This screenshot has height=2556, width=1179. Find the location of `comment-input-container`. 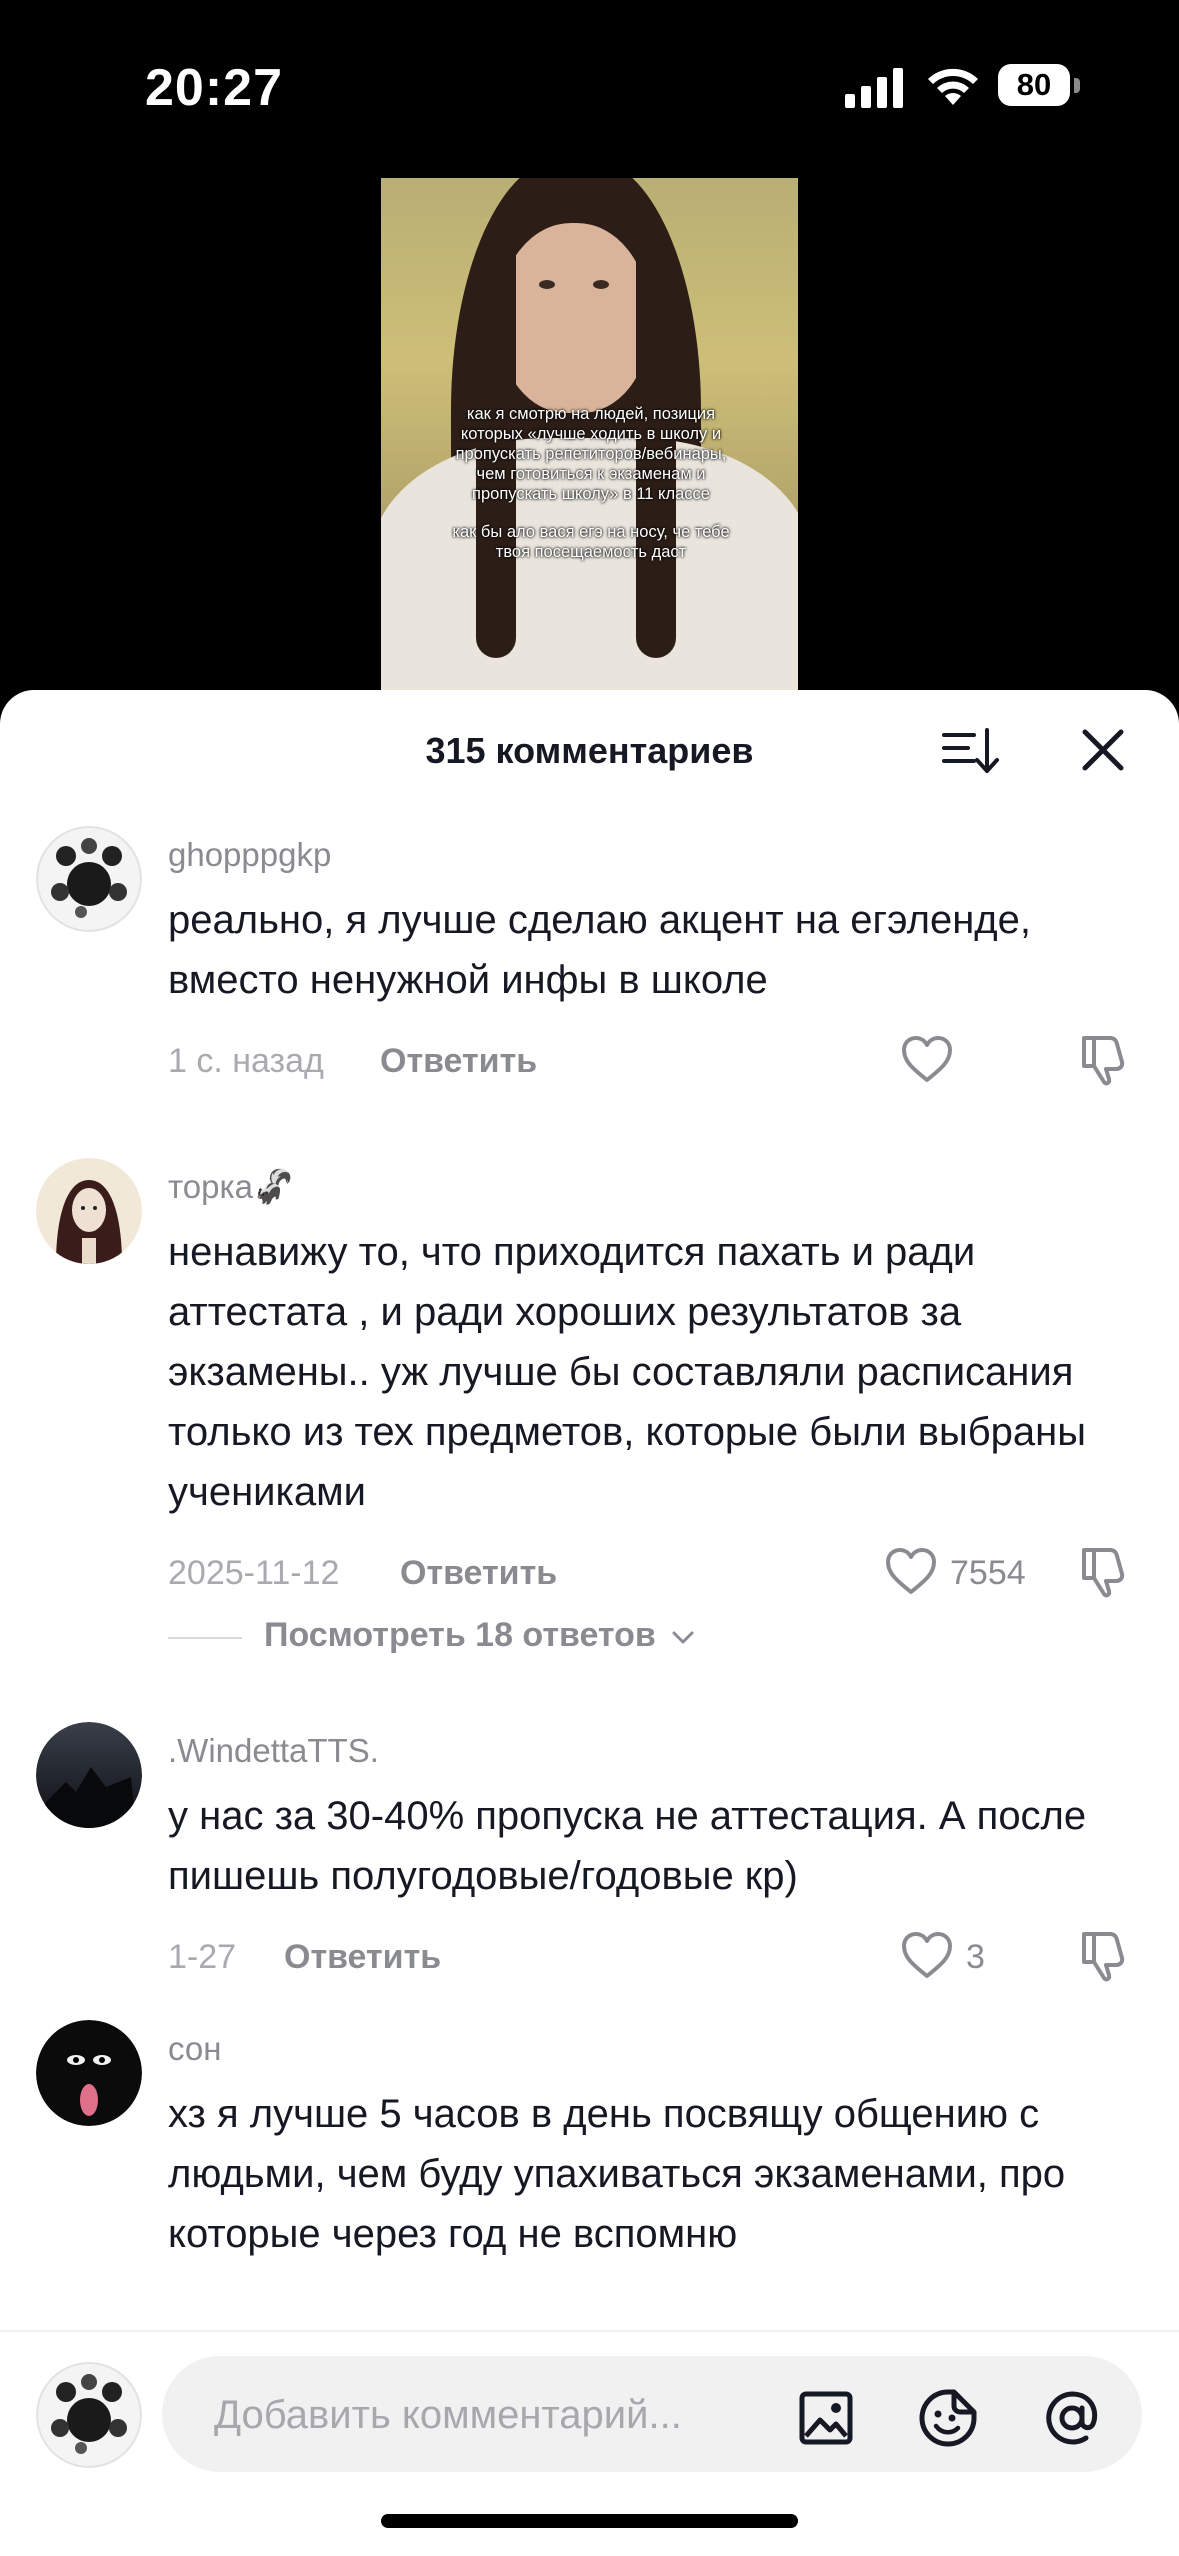

comment-input-container is located at coordinates (652, 2414).